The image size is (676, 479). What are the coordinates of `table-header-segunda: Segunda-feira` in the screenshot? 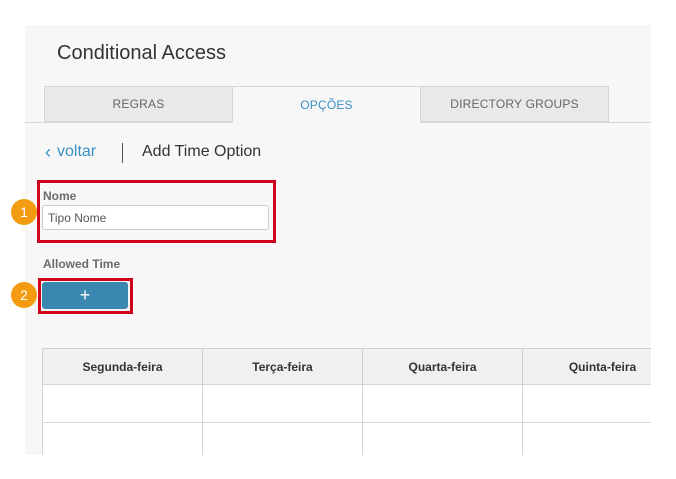 It's located at (122, 366).